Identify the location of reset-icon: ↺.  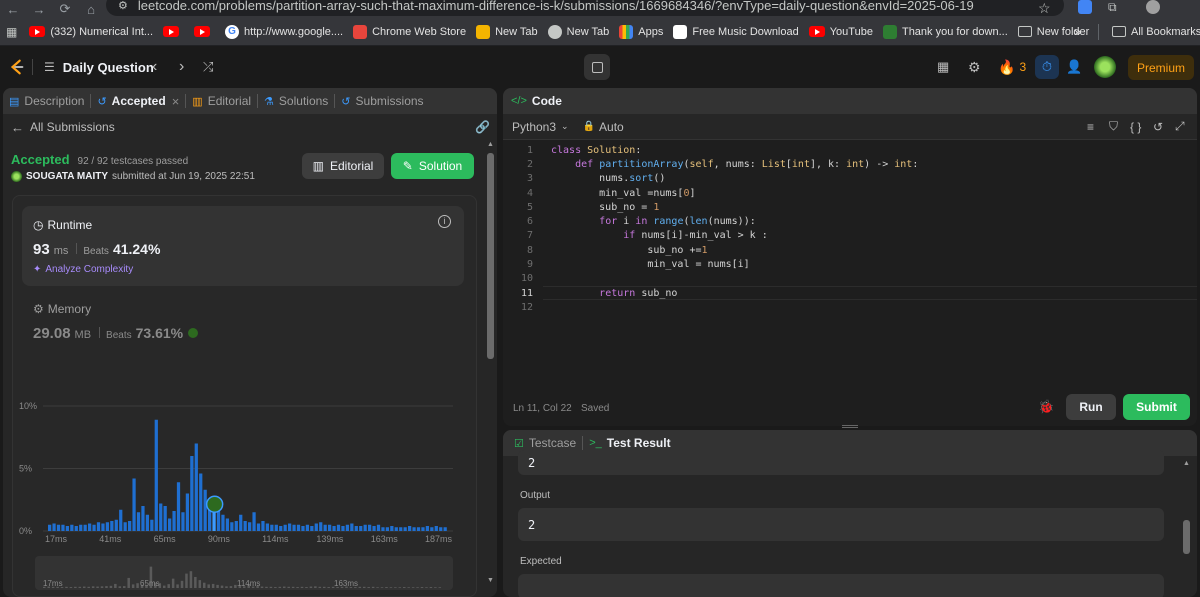
(1158, 127).